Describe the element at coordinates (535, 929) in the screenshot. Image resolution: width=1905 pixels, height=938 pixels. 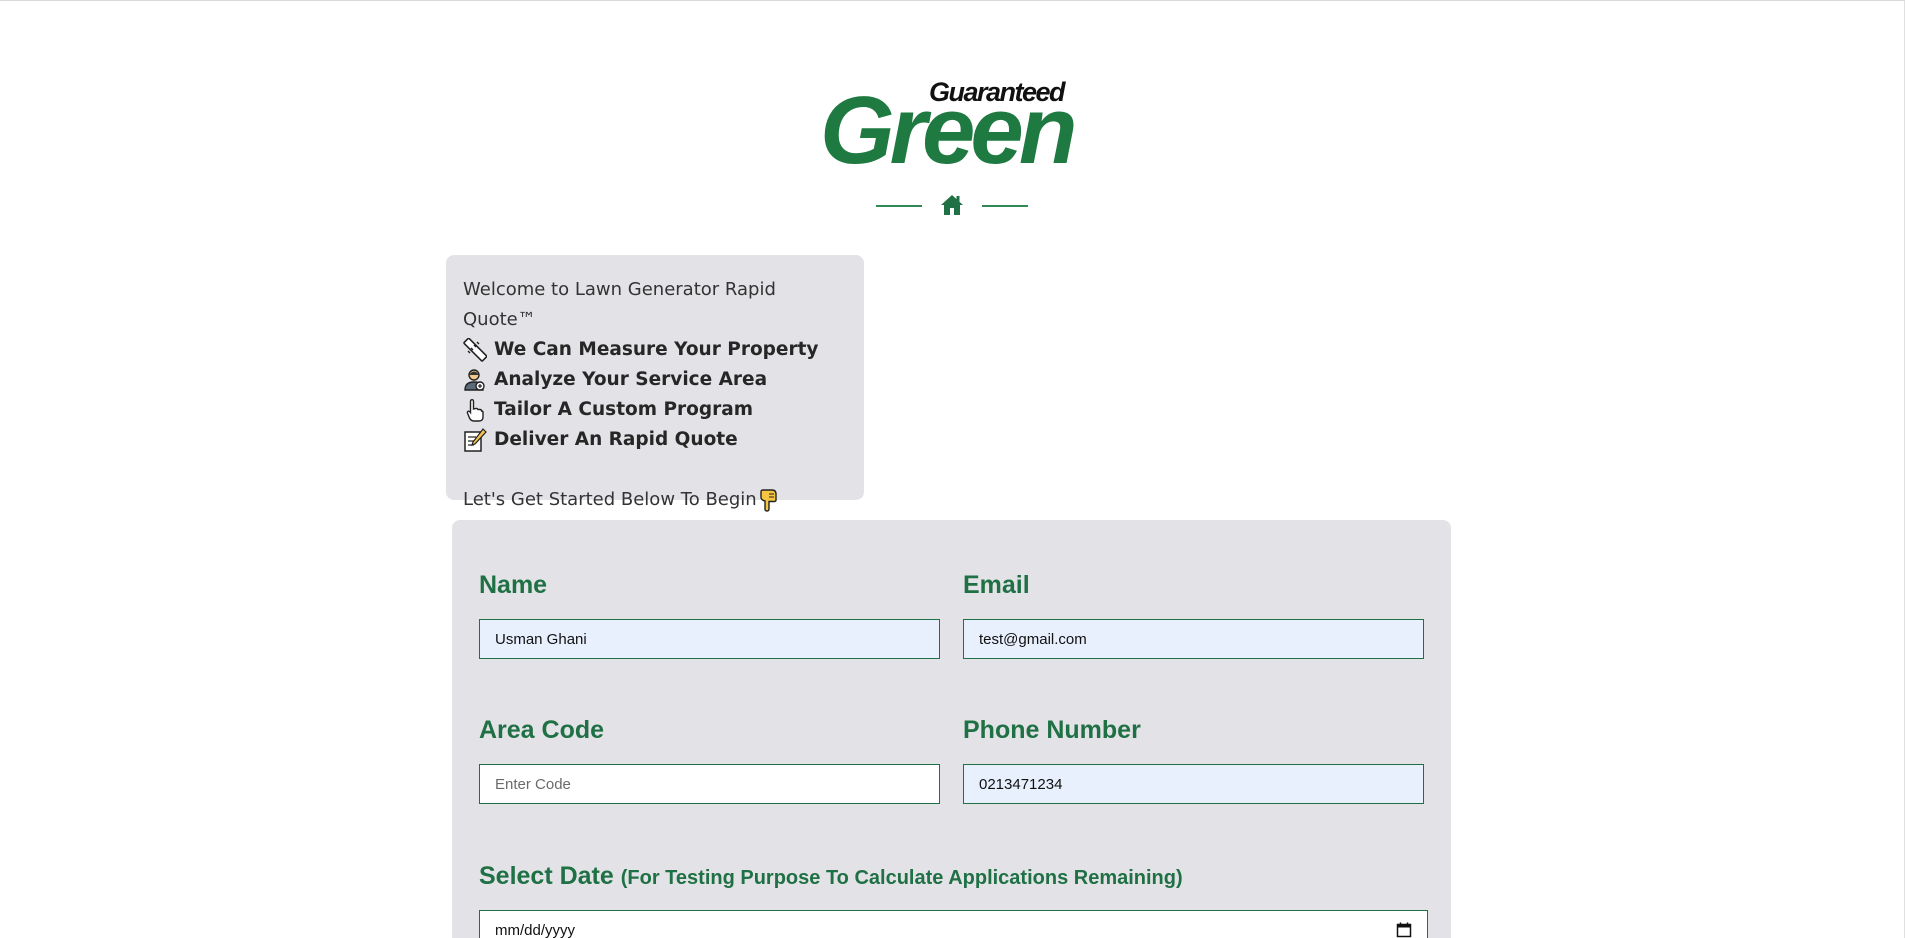
I see `date-placeholder: mm/dd/yyyy` at that location.